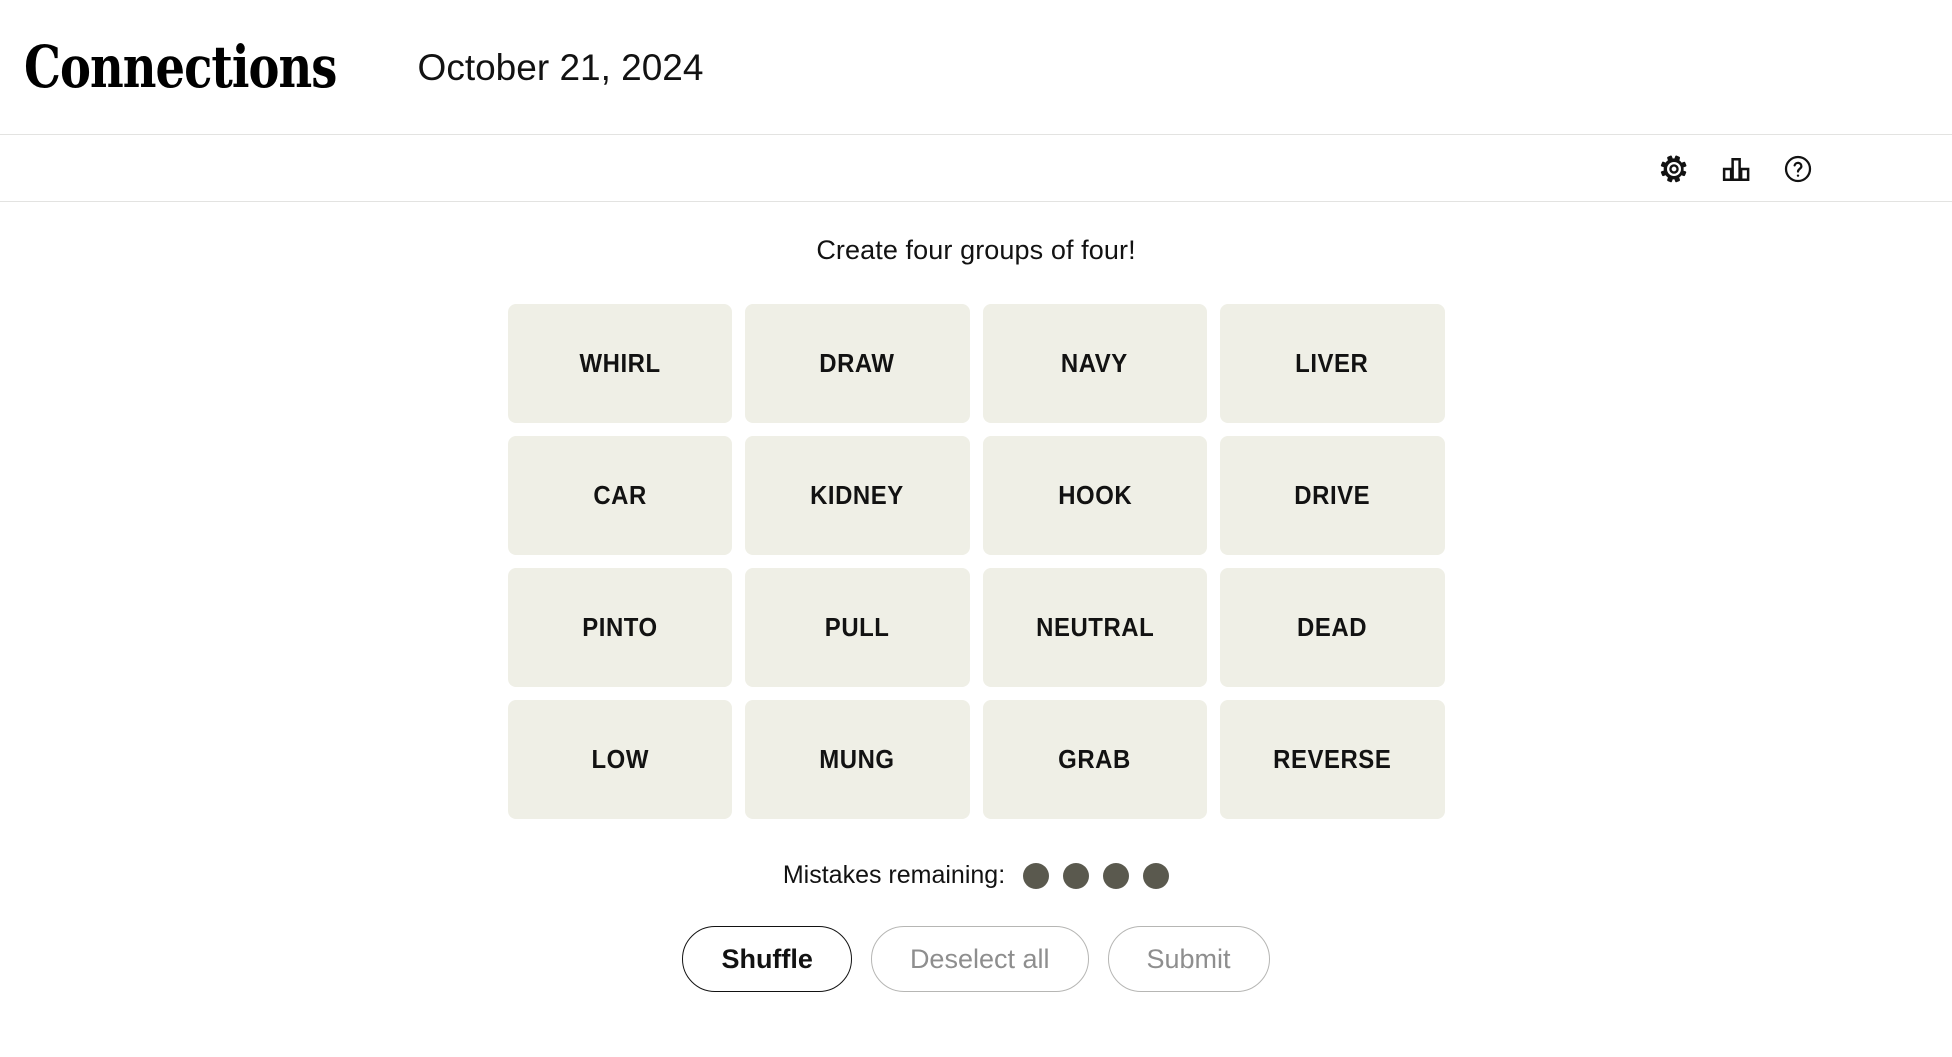  I want to click on mistakes-remaining: Mistakes remaining:, so click(976, 875).